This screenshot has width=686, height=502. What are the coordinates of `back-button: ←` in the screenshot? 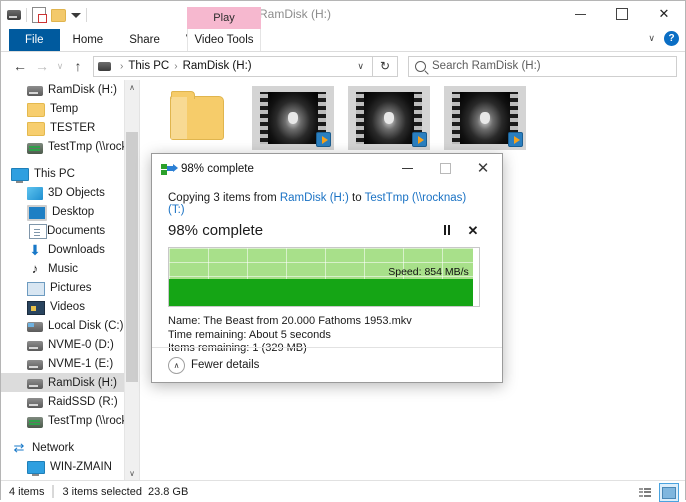 It's located at (20, 66).